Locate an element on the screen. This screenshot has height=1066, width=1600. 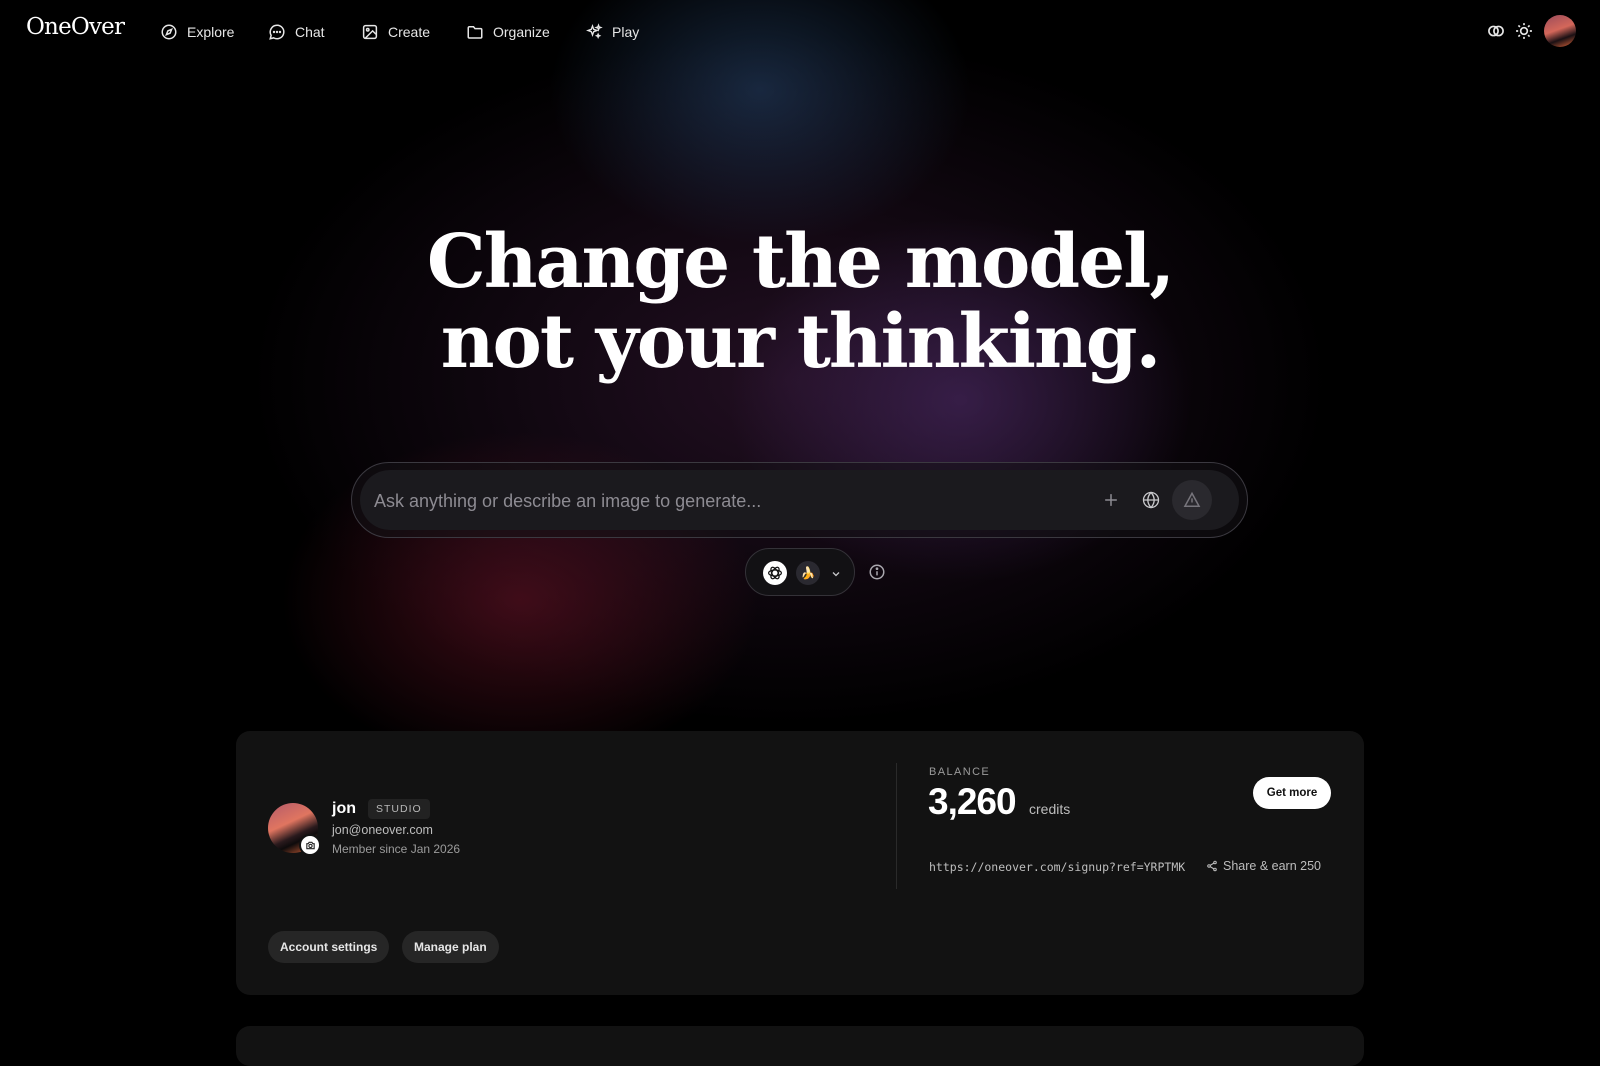
user-avatar-button is located at coordinates (1560, 31).